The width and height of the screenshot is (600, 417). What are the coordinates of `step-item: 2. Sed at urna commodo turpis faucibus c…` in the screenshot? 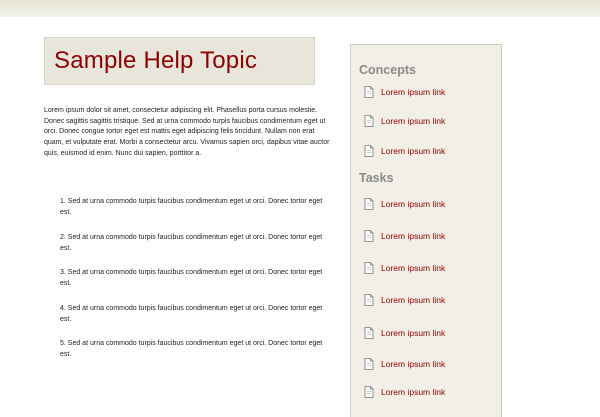 It's located at (191, 242).